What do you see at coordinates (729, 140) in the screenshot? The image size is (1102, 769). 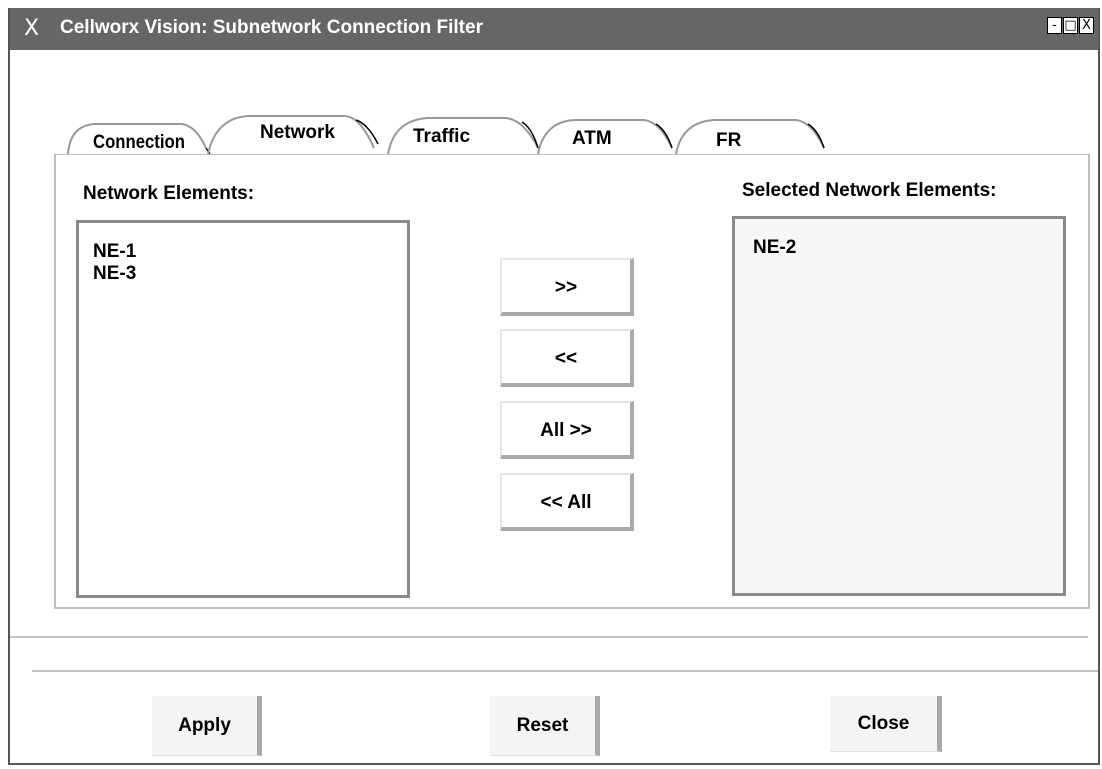 I see `tab-fr-label: FR` at bounding box center [729, 140].